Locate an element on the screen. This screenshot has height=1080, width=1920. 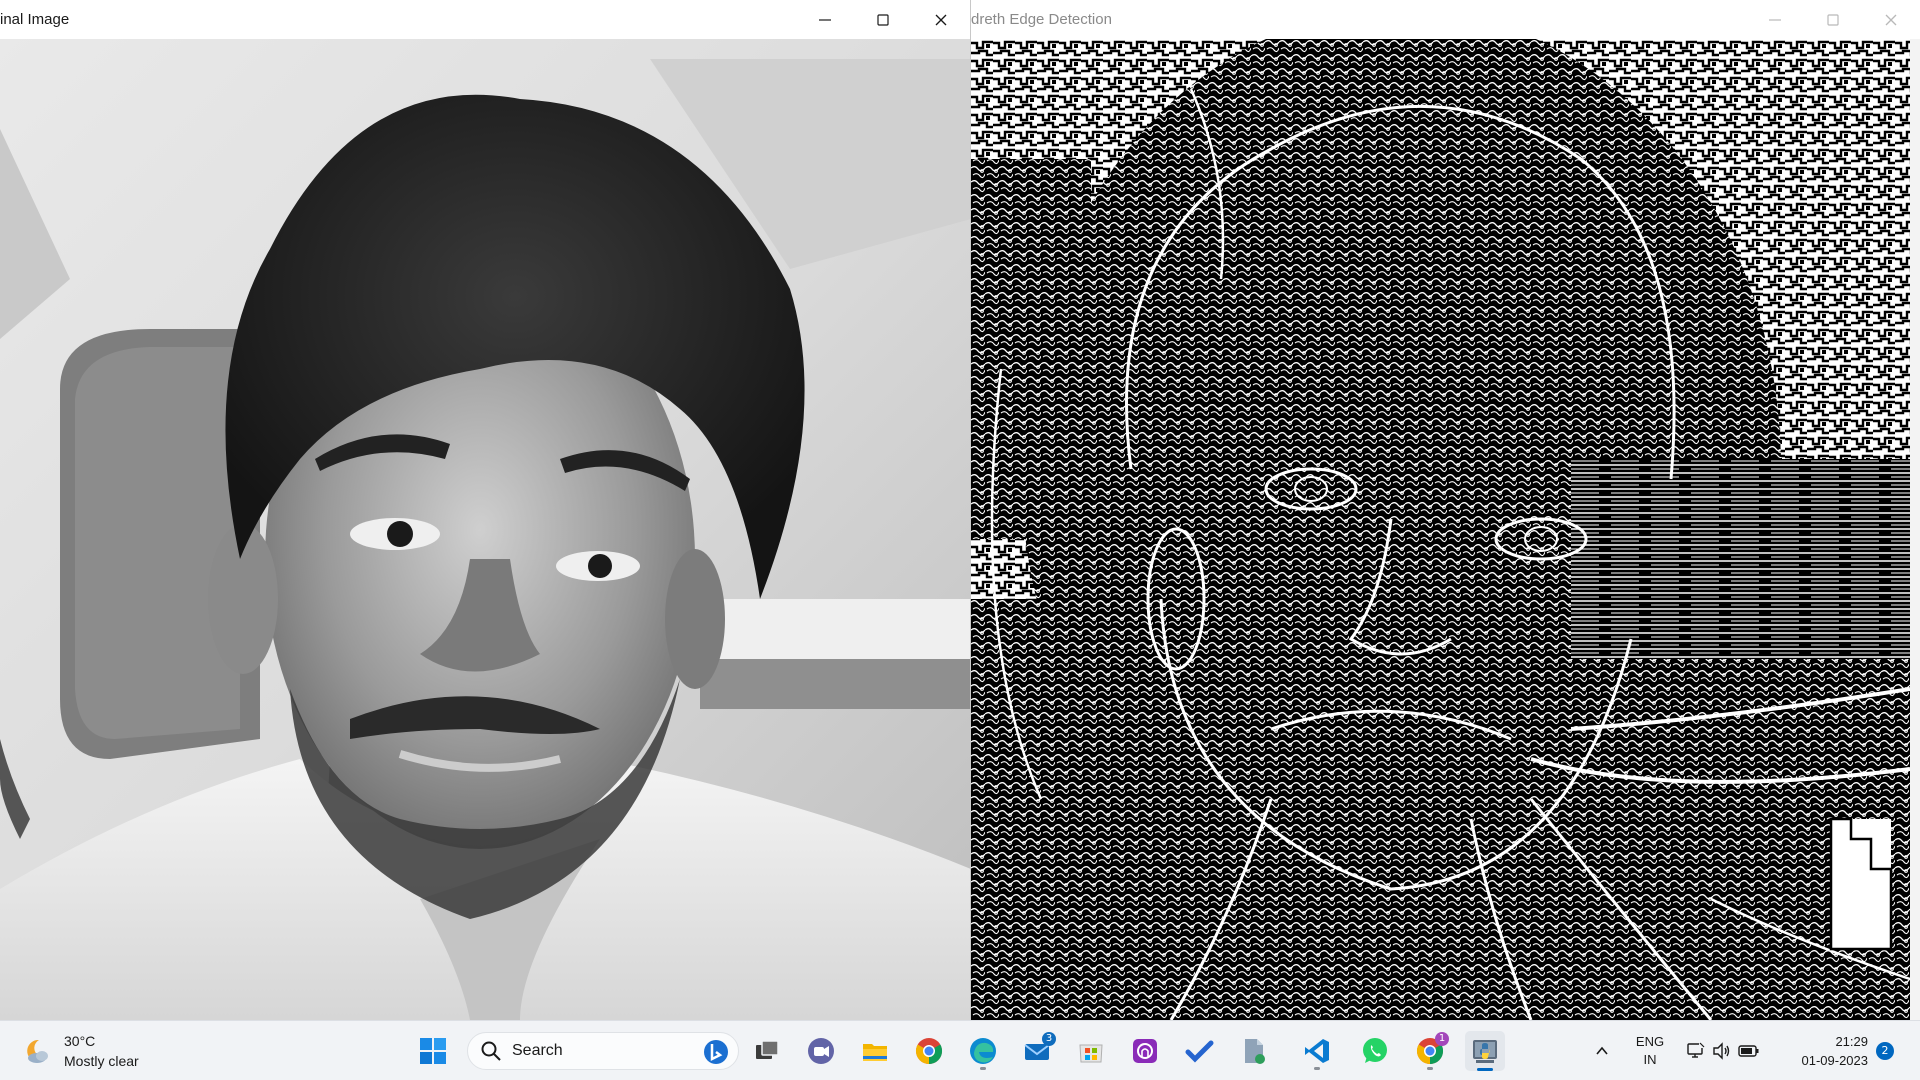
chrome-icon is located at coordinates (929, 1051).